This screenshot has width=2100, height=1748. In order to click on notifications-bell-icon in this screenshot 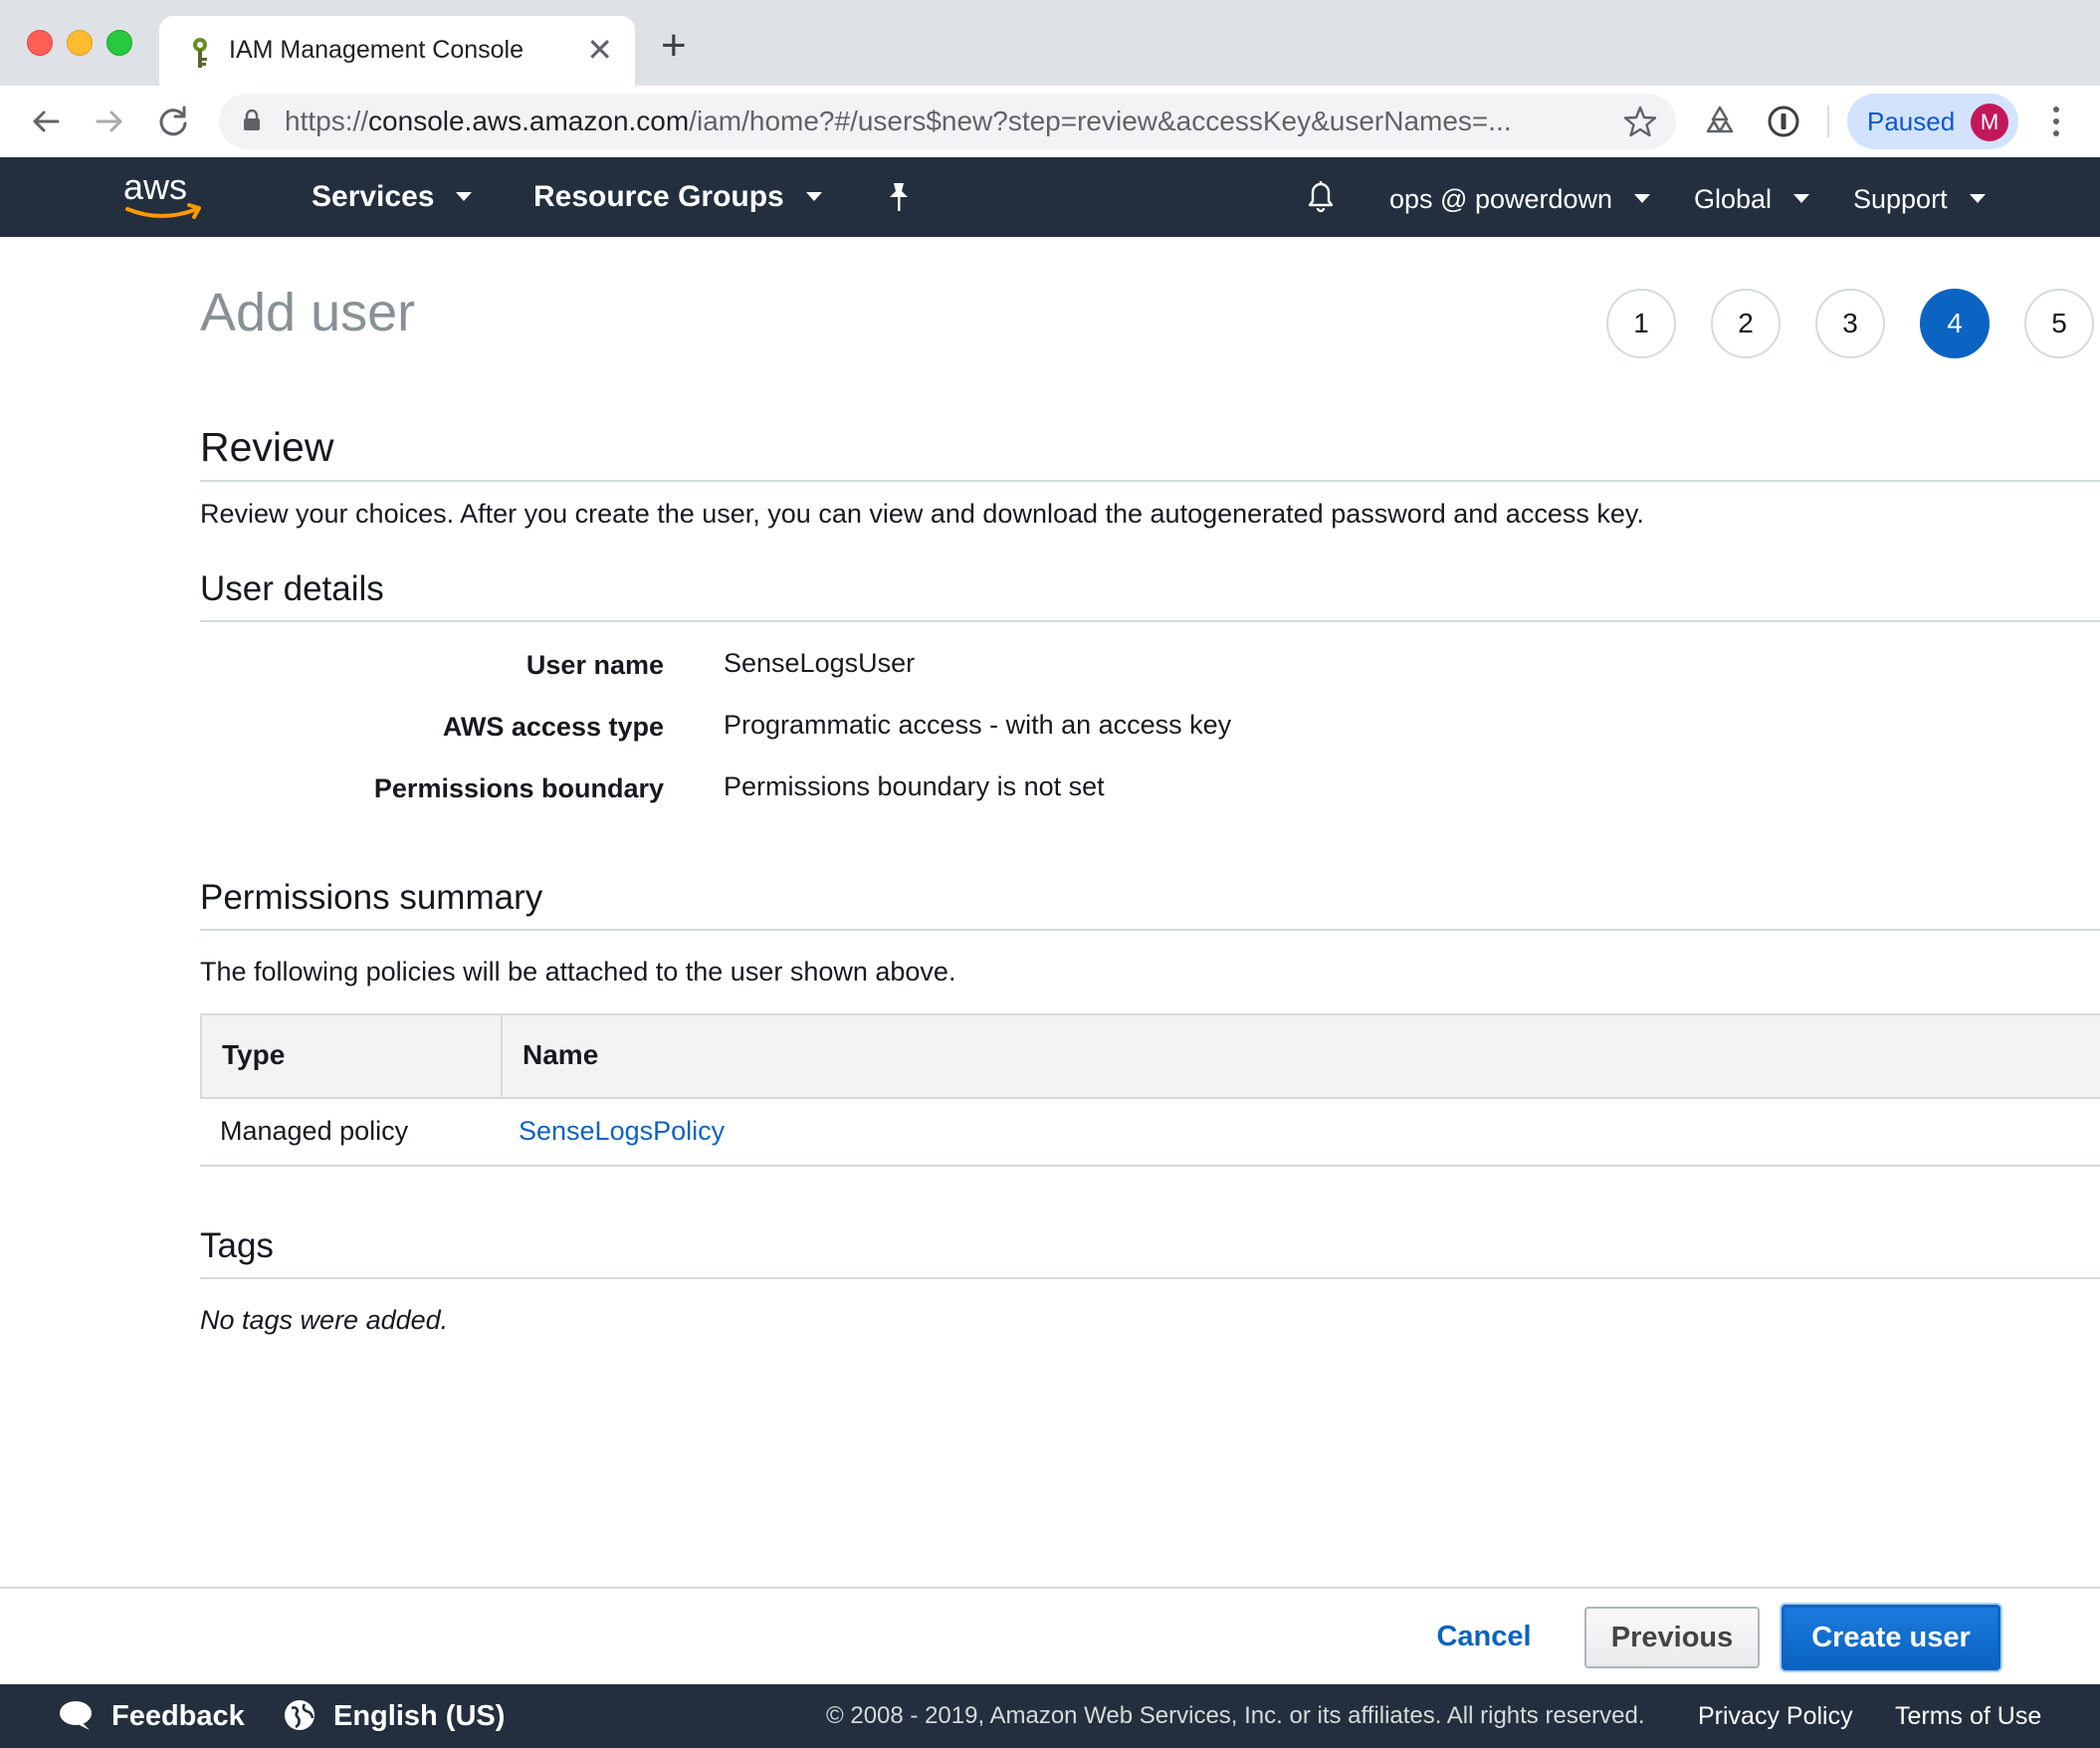, I will do `click(1321, 196)`.